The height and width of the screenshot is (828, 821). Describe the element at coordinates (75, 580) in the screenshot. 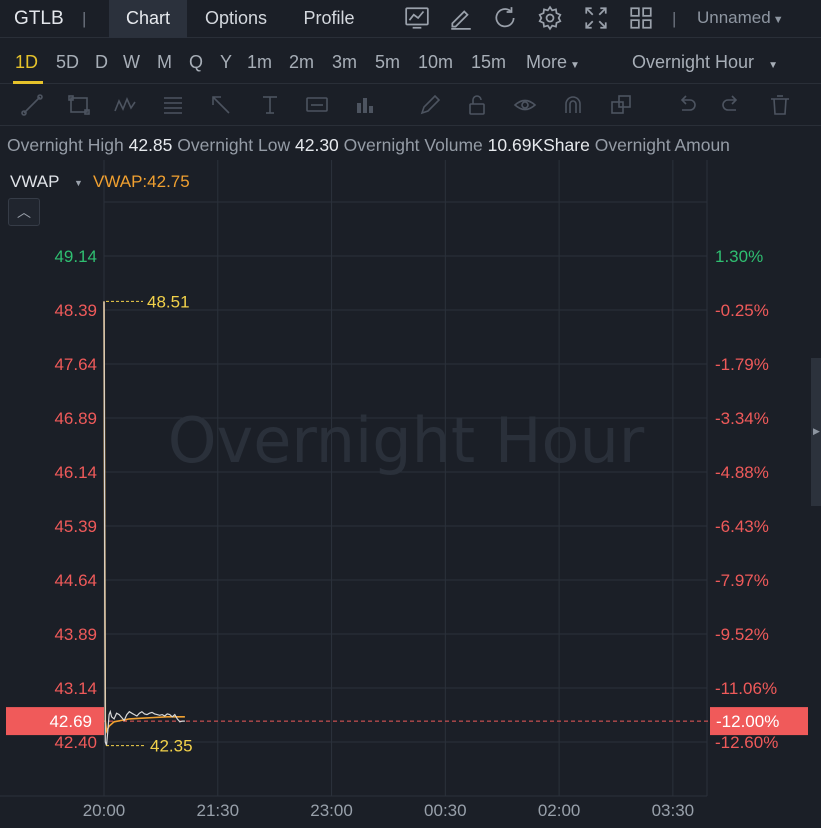

I see `y-axis-label-price: 44.64` at that location.